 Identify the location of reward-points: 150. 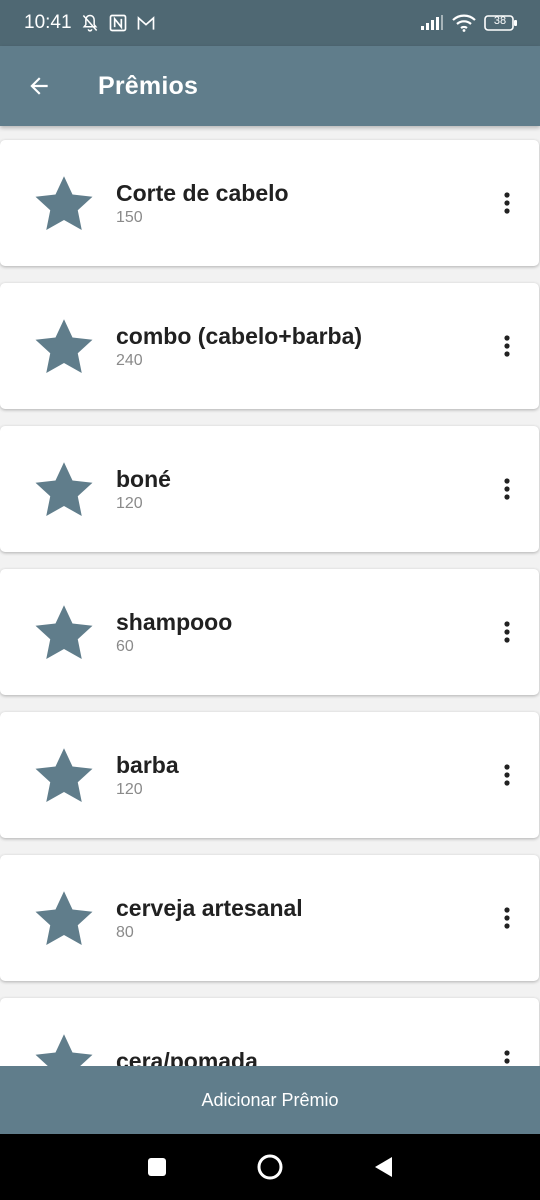
(129, 217).